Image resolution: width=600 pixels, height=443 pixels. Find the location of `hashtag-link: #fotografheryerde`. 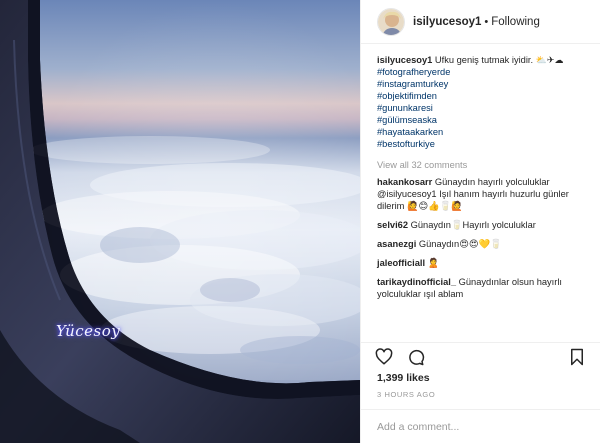

hashtag-link: #fotografheryerde is located at coordinates (483, 72).